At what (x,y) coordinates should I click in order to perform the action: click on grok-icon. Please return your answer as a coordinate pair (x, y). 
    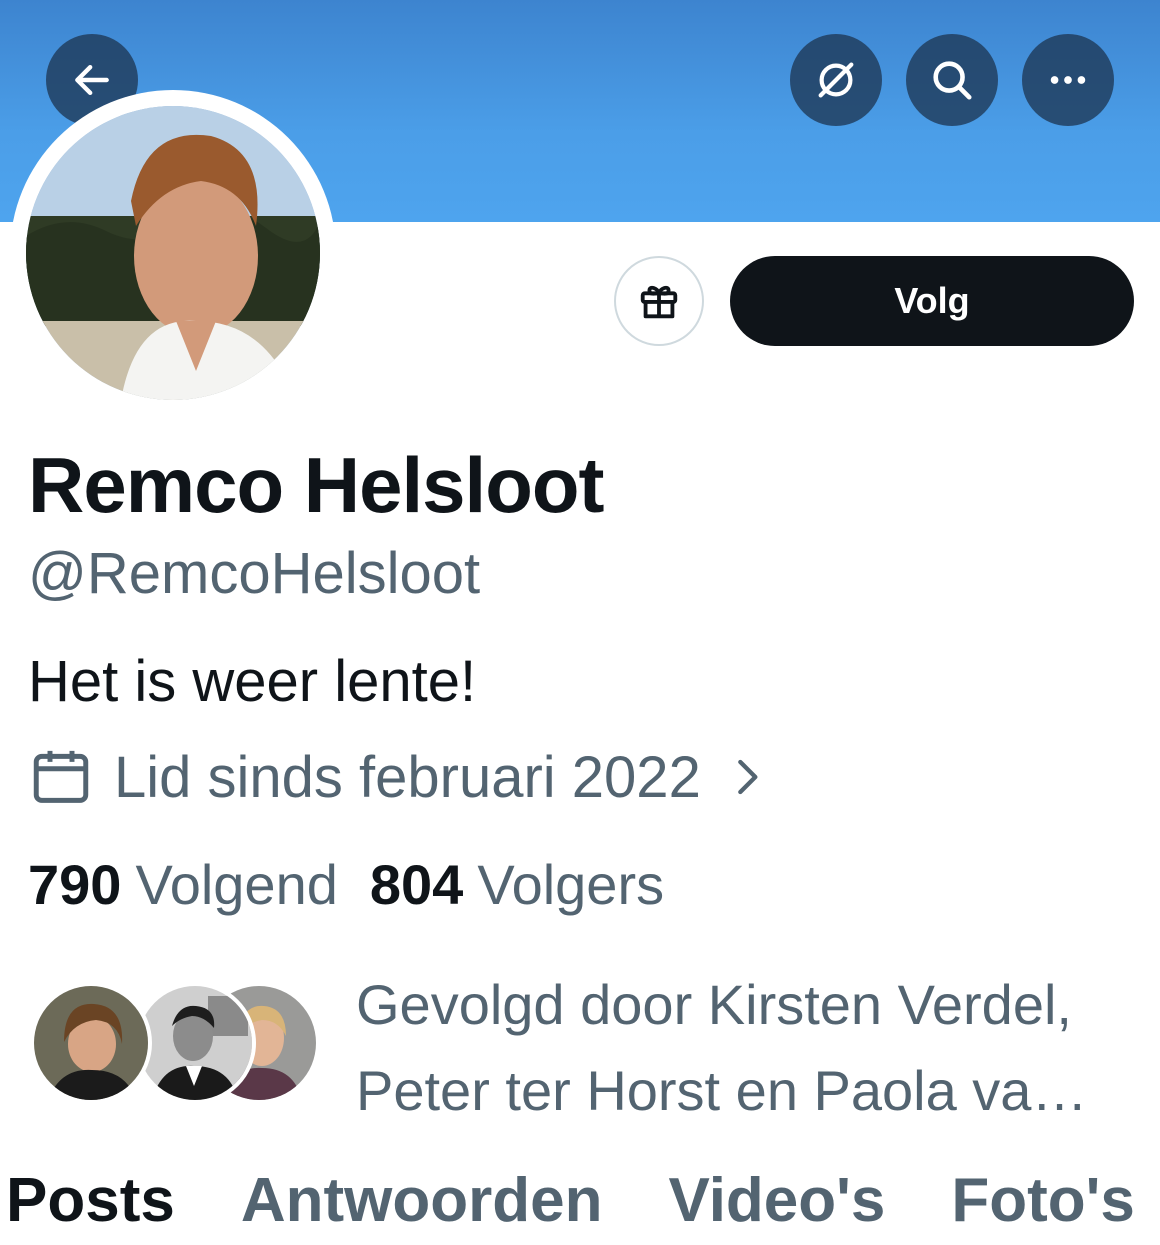
    Looking at the image, I should click on (836, 80).